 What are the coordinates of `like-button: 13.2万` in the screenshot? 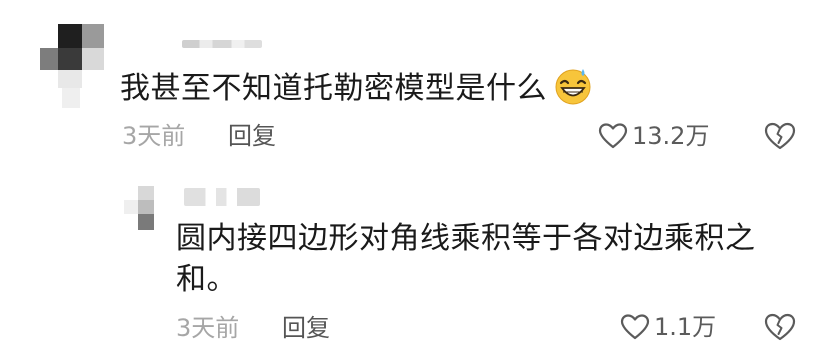 It's located at (653, 136).